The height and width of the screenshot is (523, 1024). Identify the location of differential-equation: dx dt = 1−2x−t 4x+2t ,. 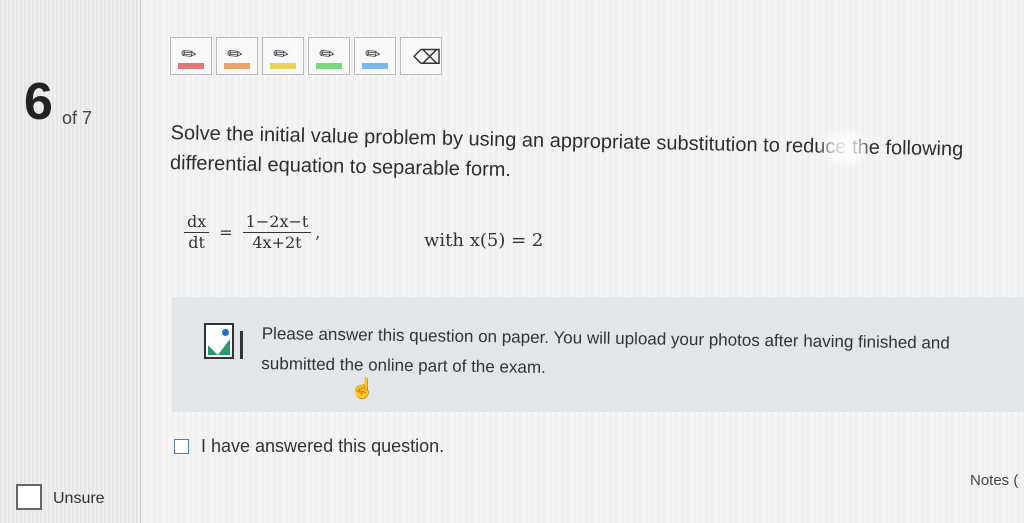
(250, 232).